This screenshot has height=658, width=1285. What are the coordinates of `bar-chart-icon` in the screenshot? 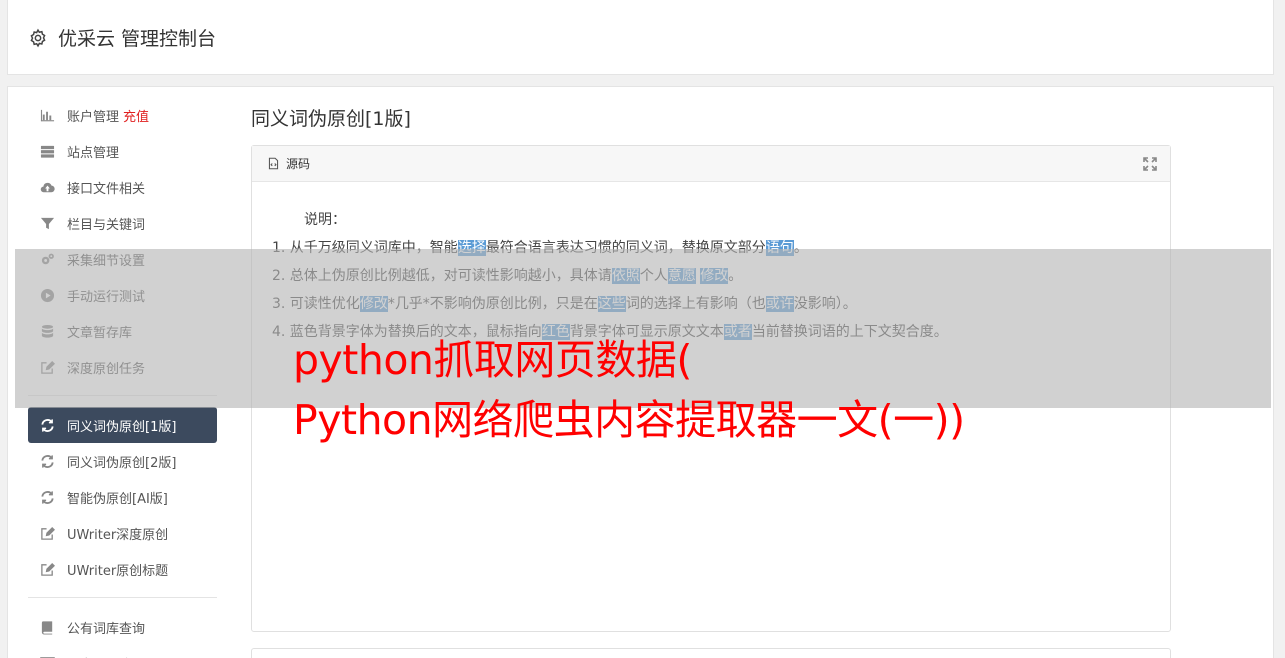 It's located at (47, 115).